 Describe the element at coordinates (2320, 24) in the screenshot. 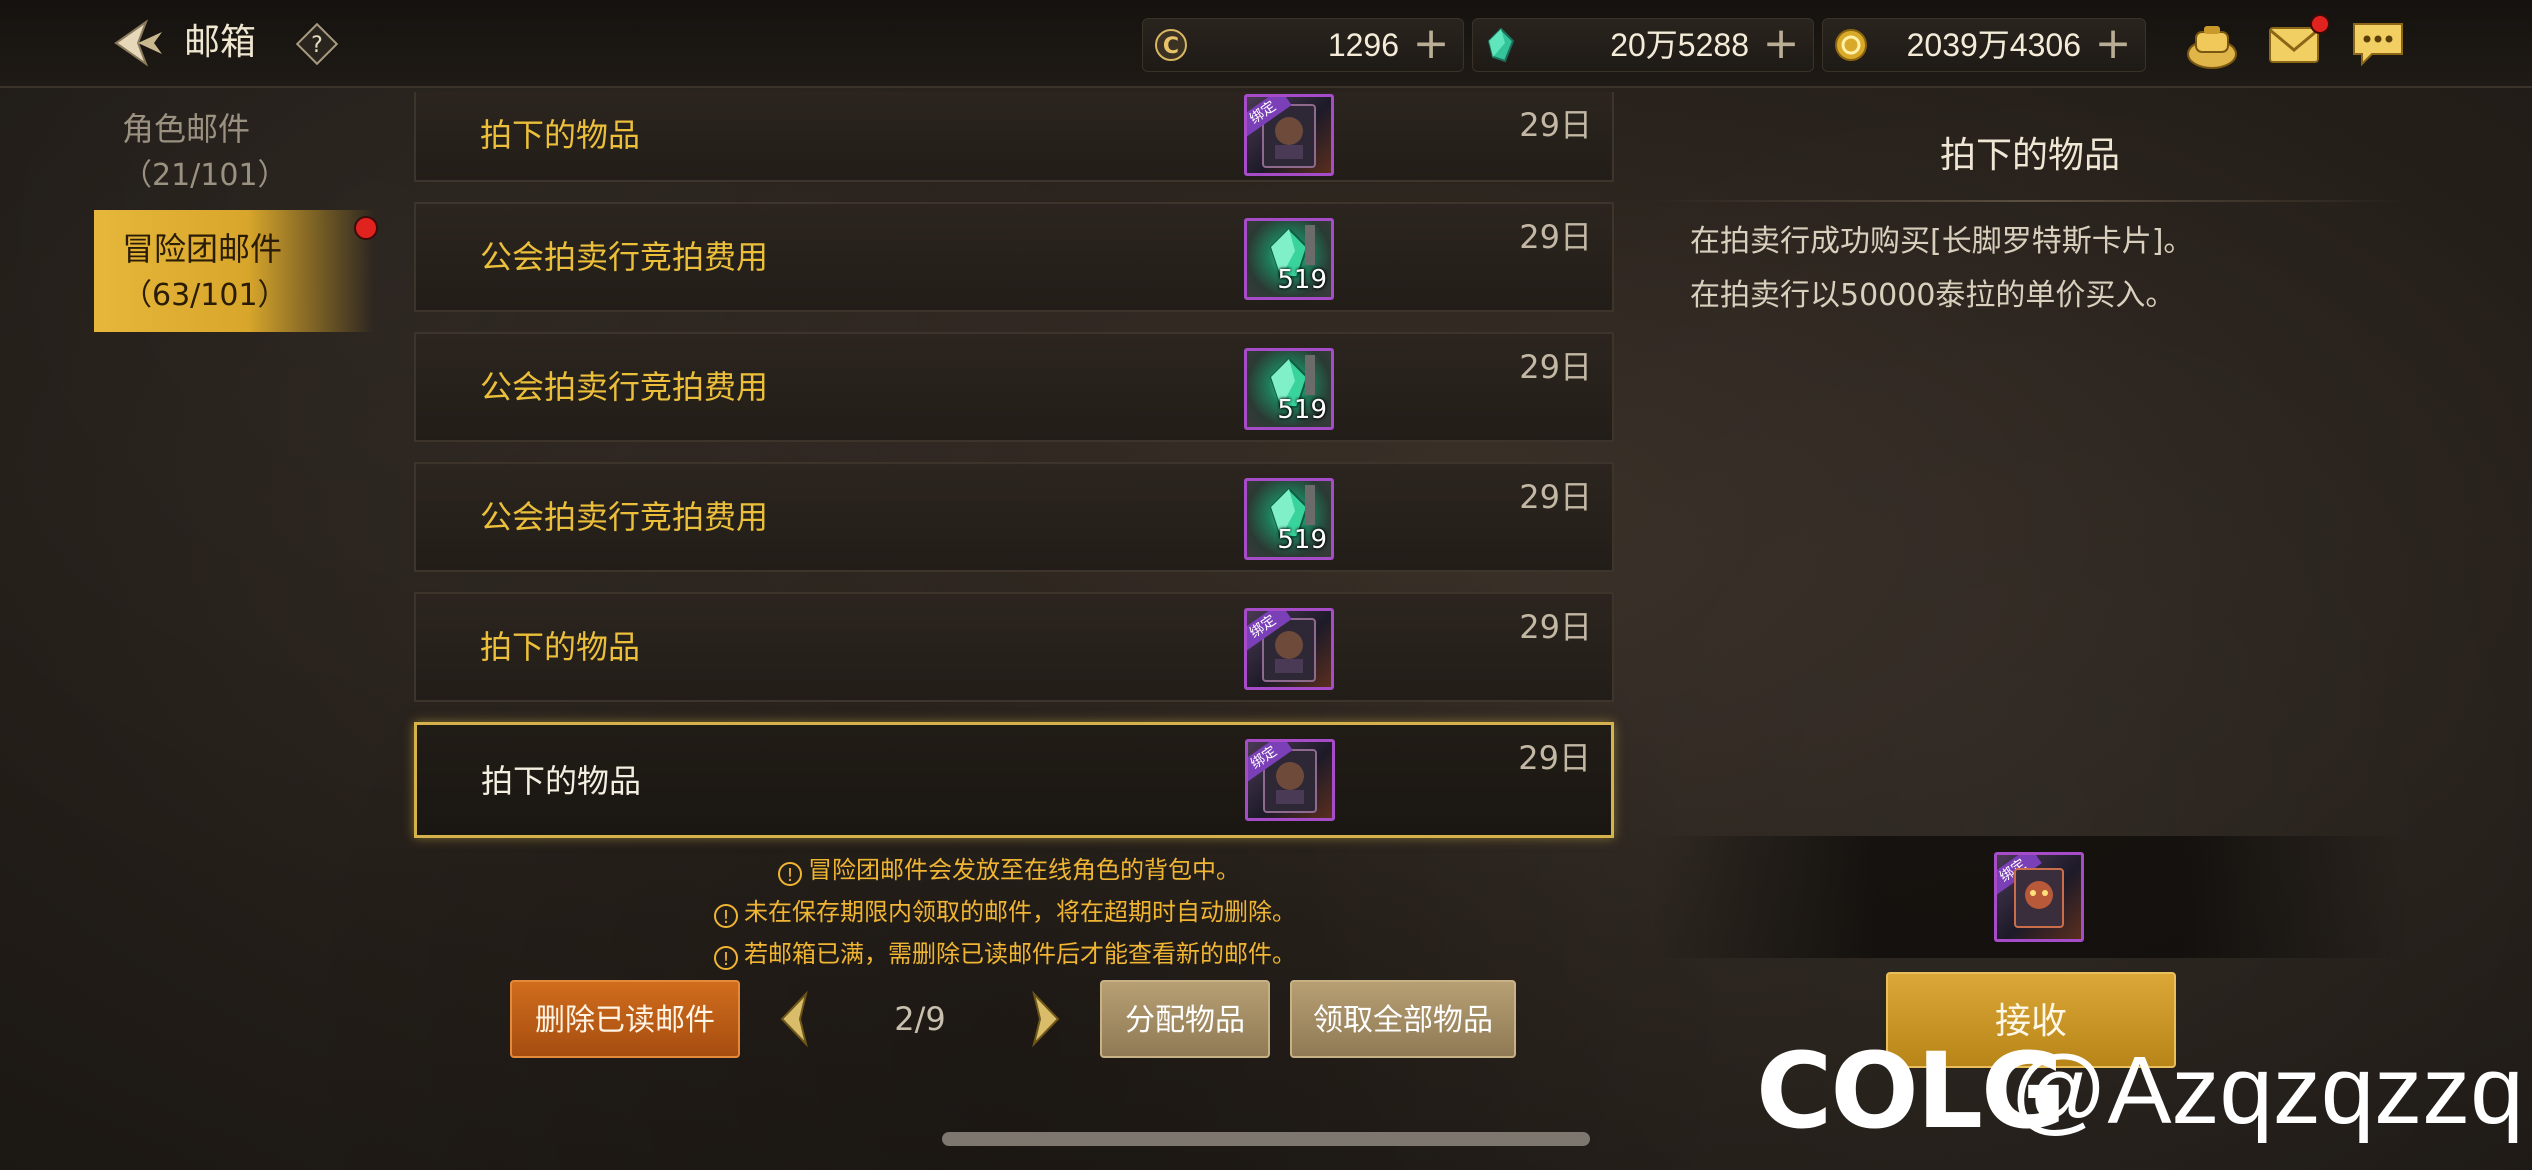

I see `mail-notification-dot` at that location.